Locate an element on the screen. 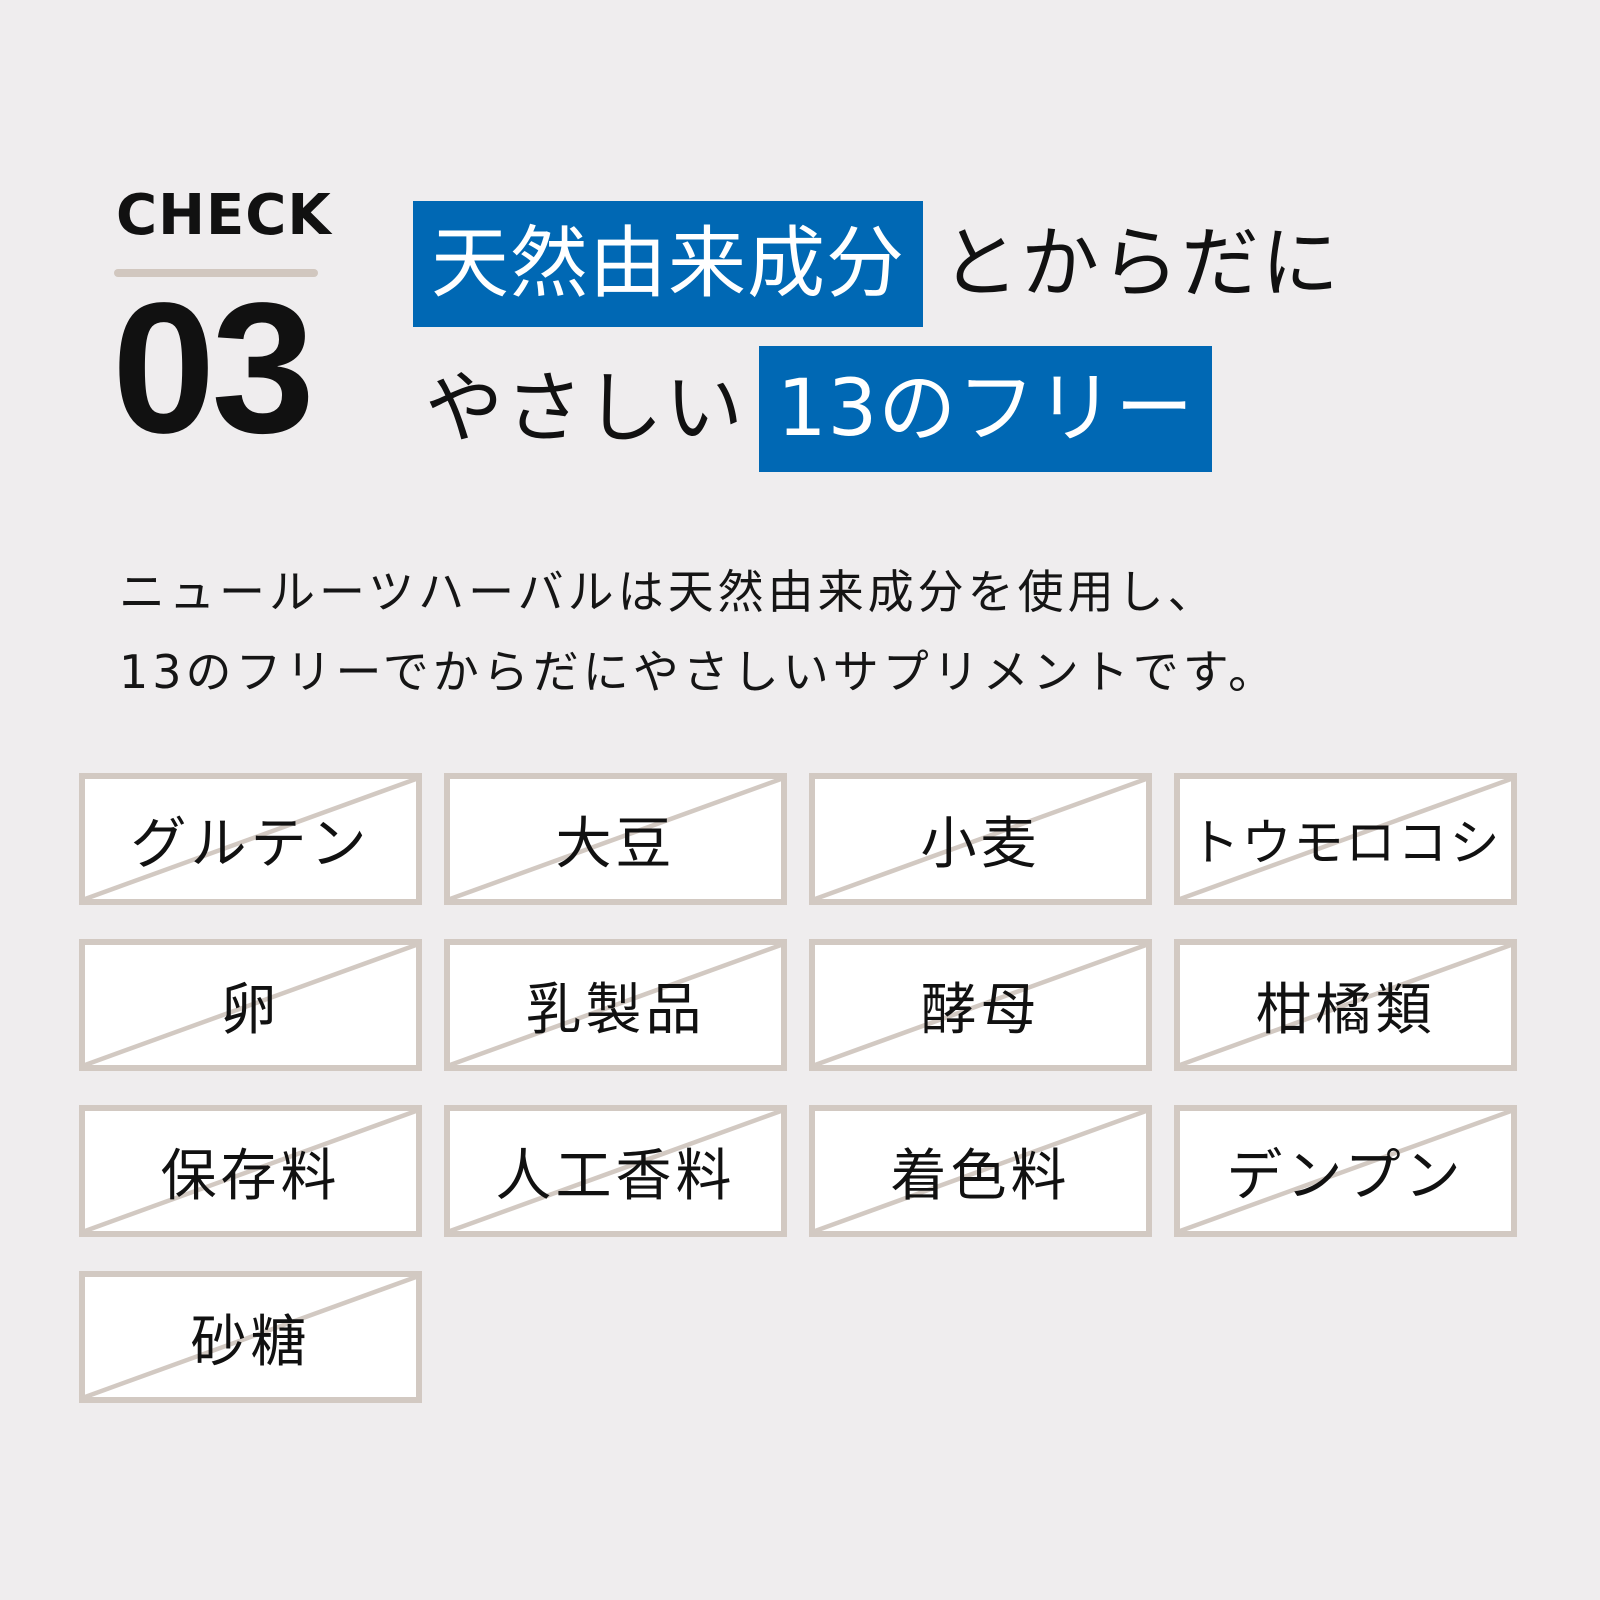  free-item-label: 卵 is located at coordinates (250, 1010).